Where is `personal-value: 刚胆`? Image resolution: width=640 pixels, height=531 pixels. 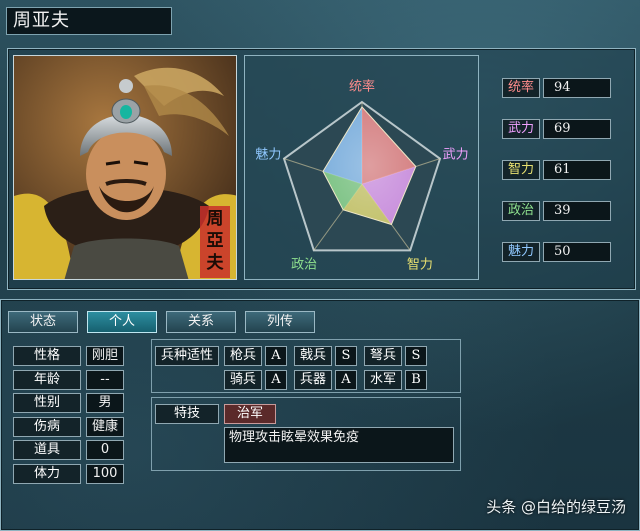
personal-value: 刚胆 is located at coordinates (105, 356).